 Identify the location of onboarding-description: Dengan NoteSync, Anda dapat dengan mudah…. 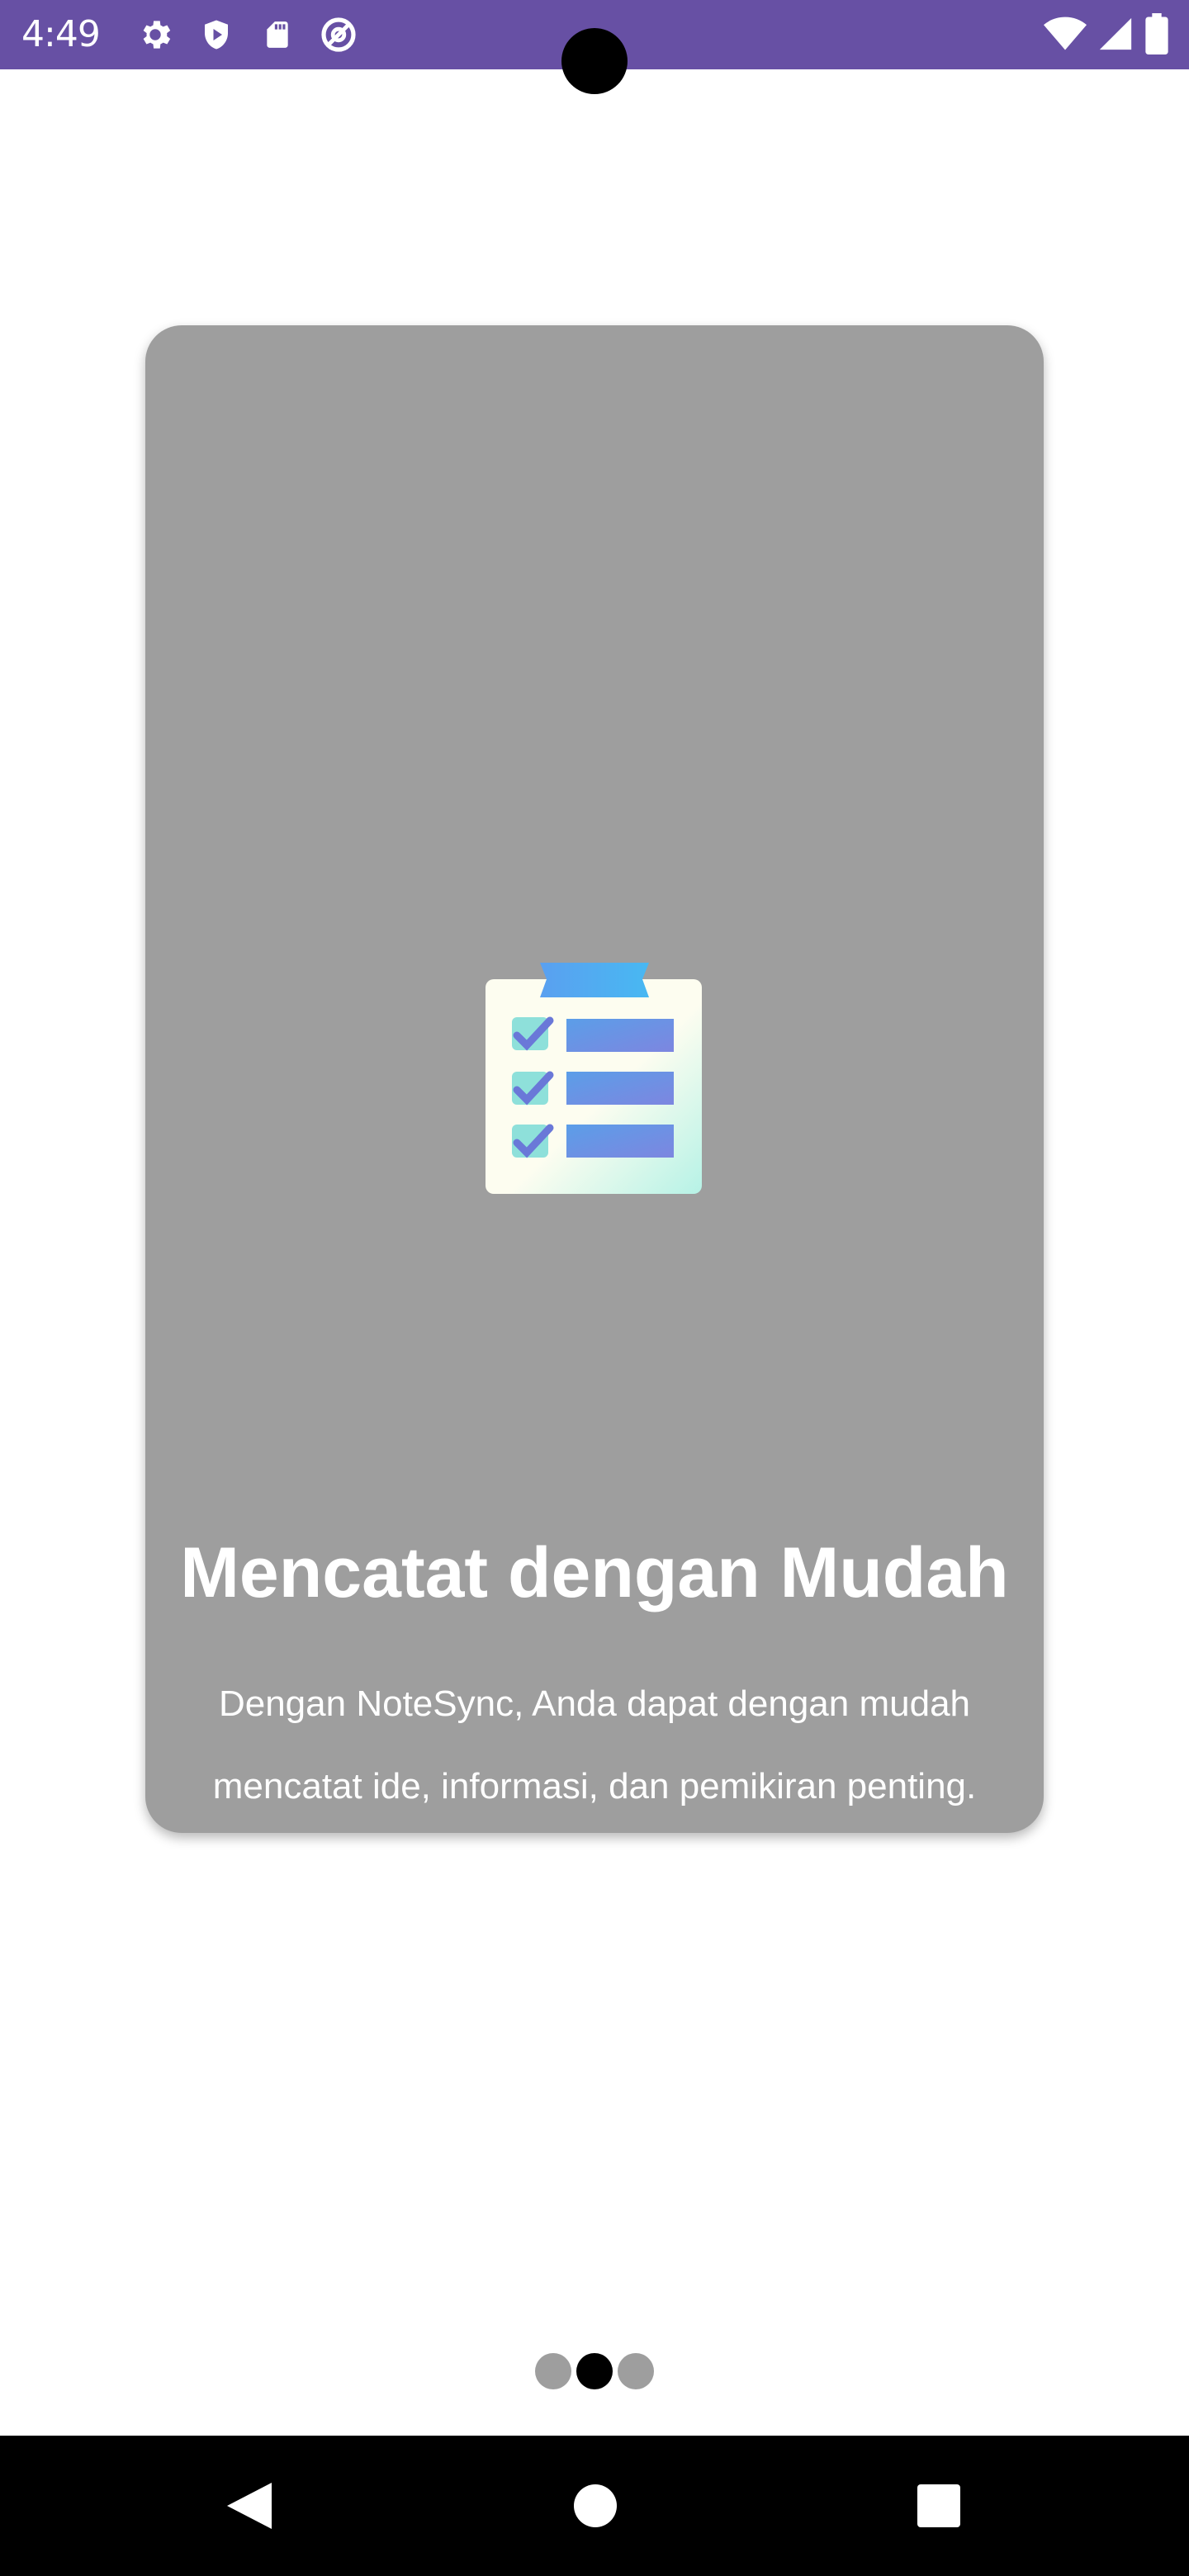
(594, 1745).